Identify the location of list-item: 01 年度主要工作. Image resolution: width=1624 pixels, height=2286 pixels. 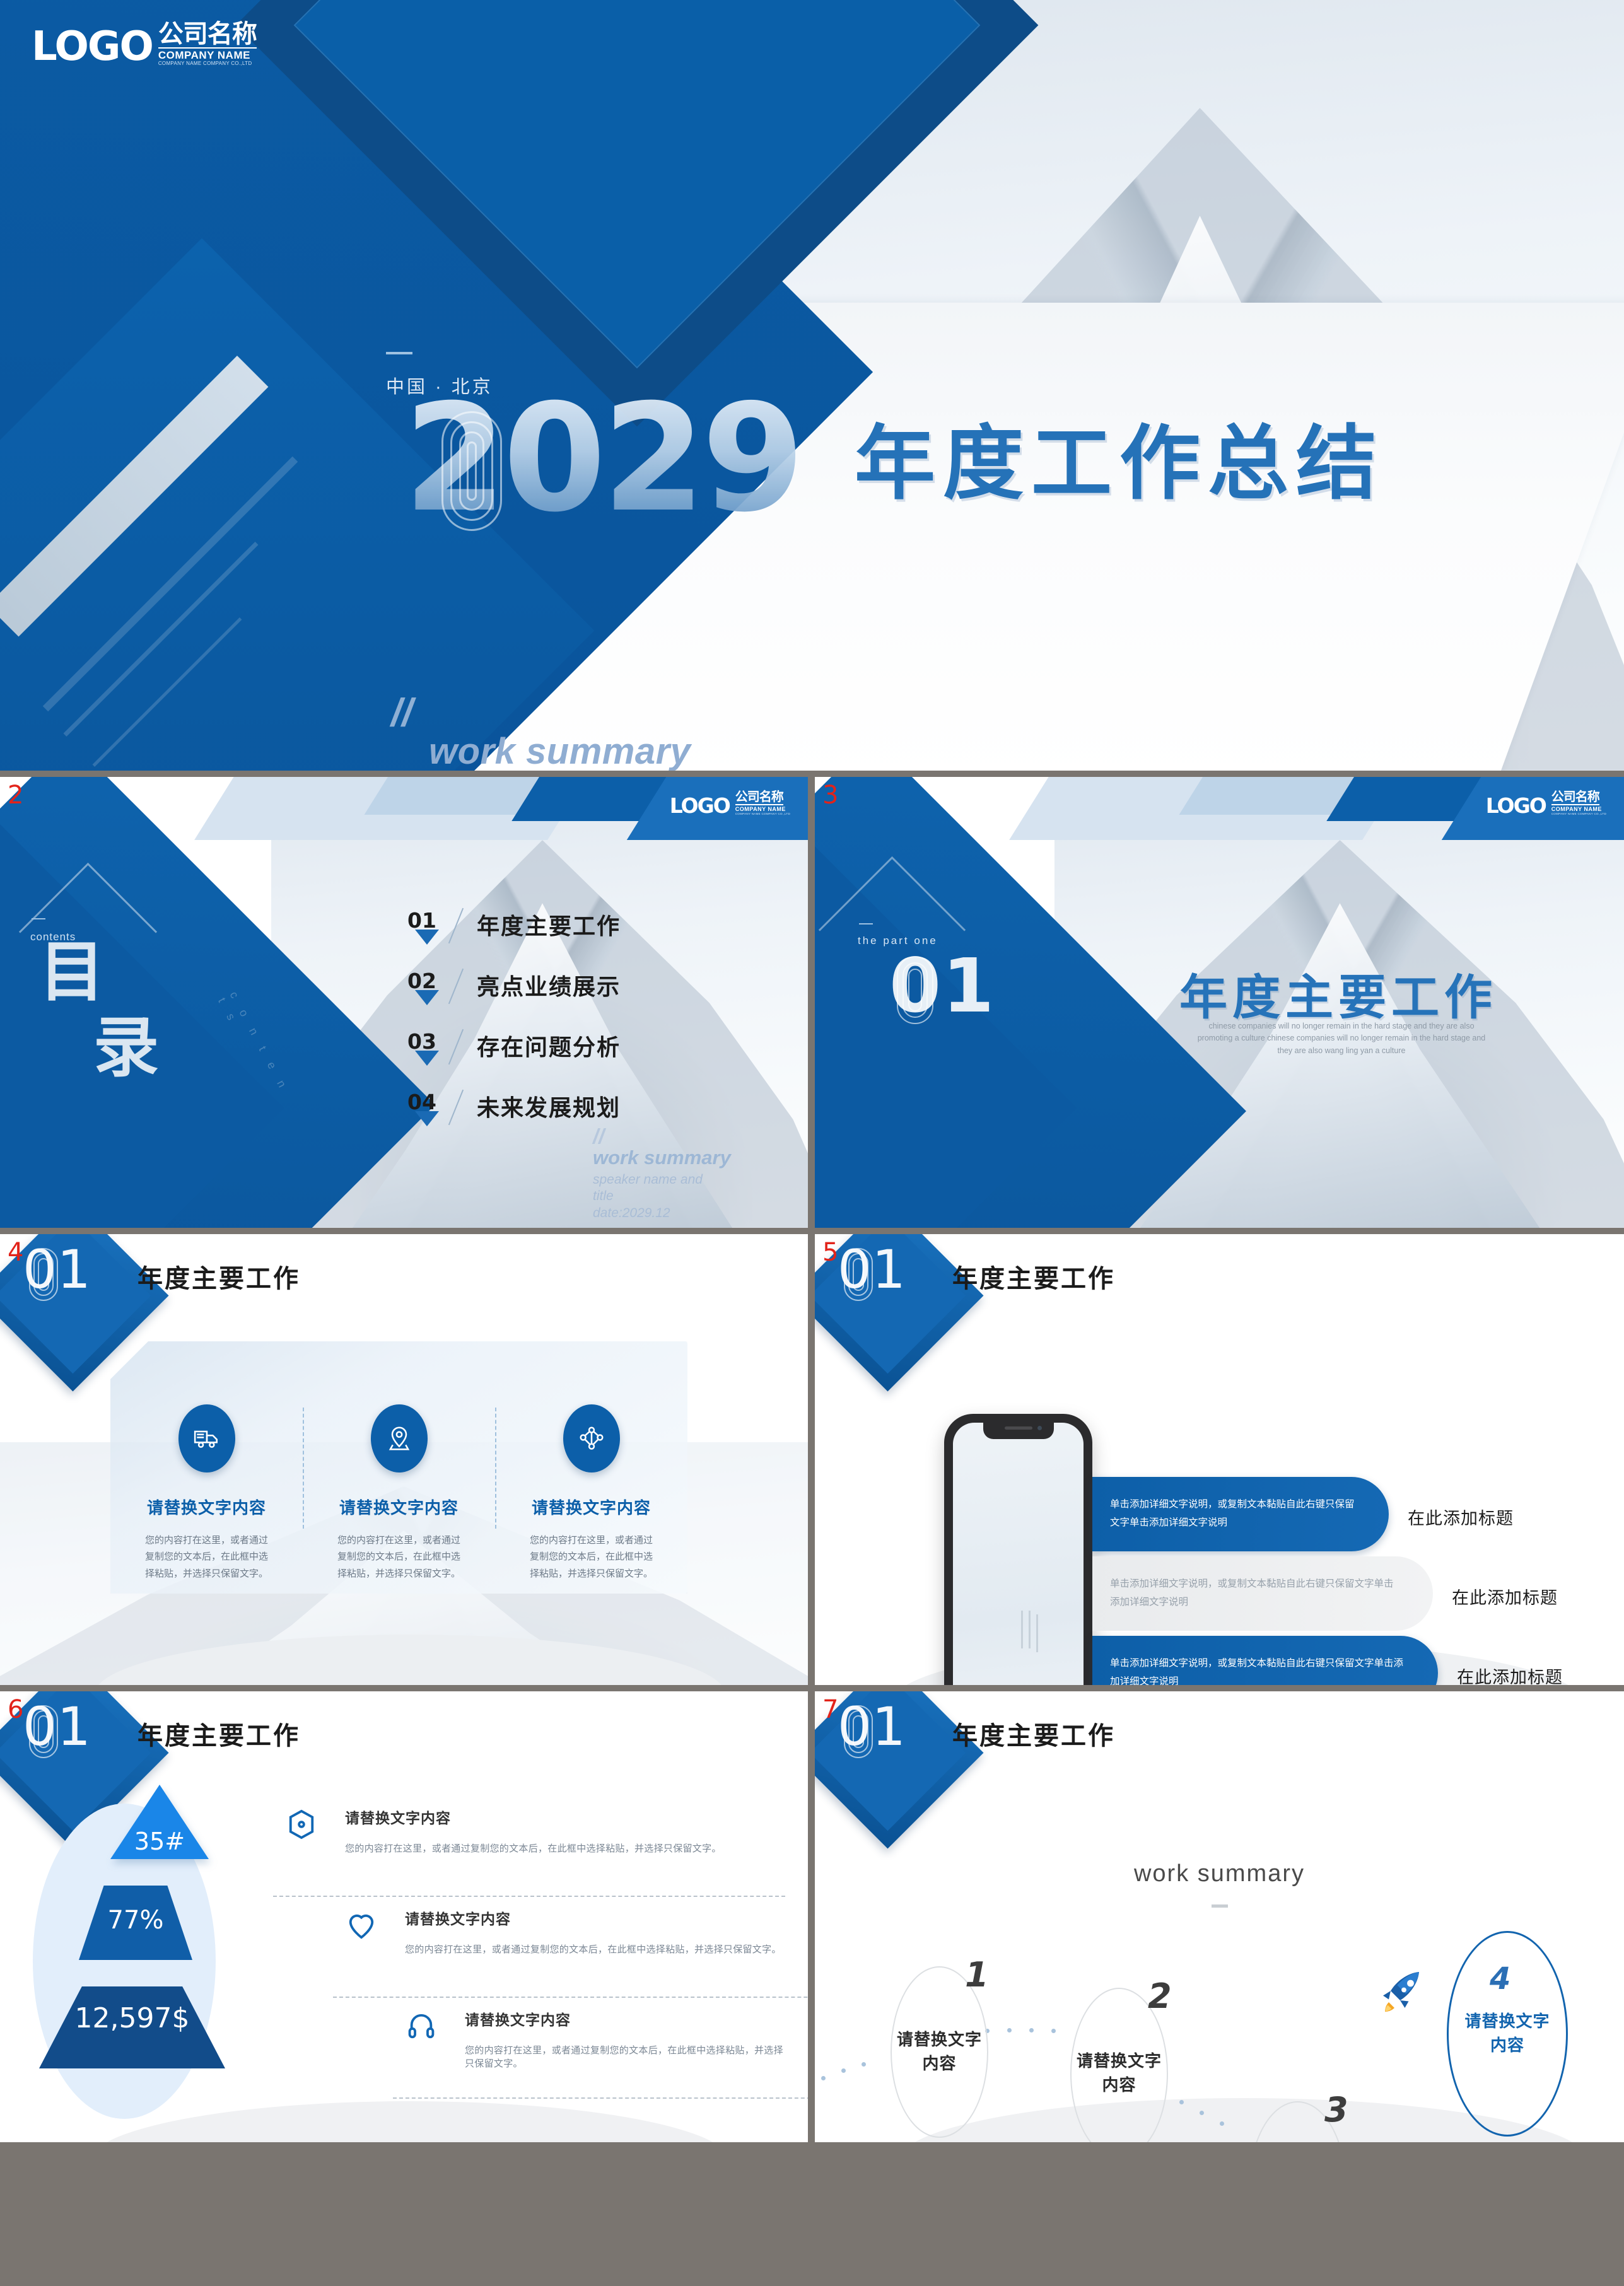
(514, 929).